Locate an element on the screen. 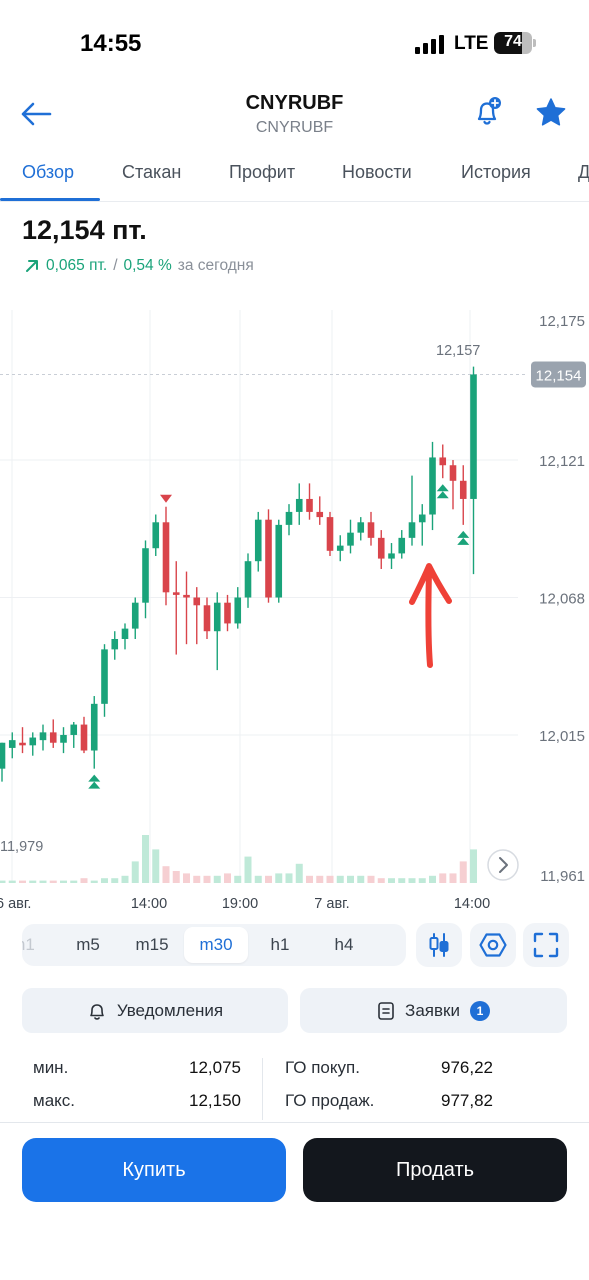 This screenshot has width=589, height=1280. tab-profit: Профит is located at coordinates (262, 172).